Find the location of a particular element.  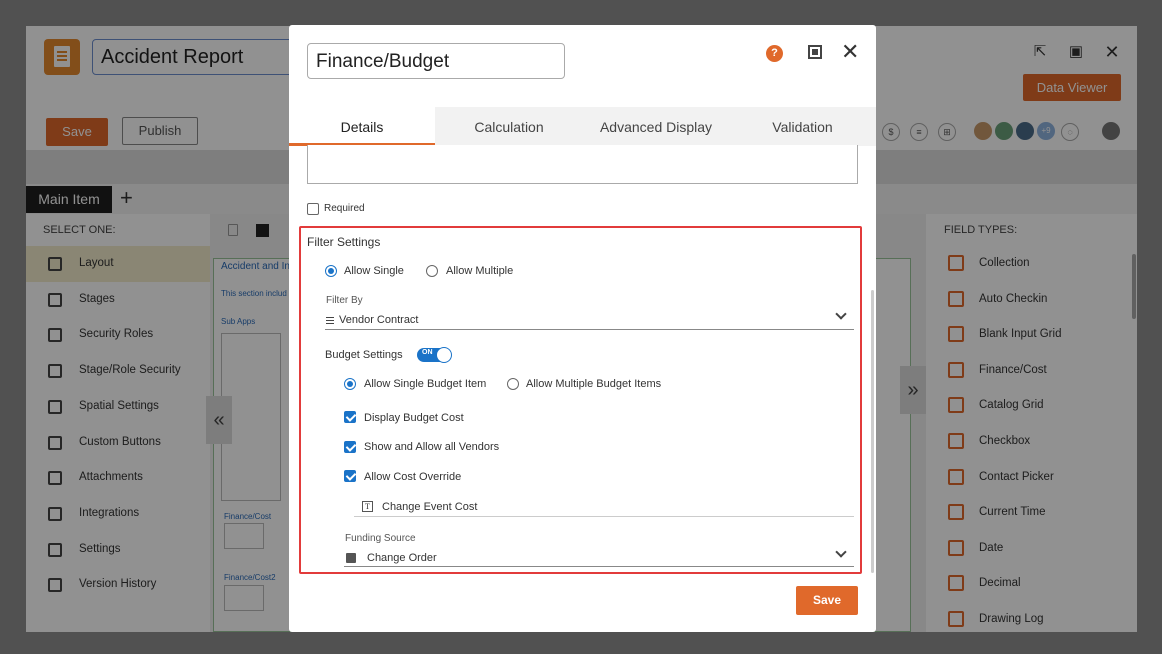

change-event-cost-underline is located at coordinates (604, 516).